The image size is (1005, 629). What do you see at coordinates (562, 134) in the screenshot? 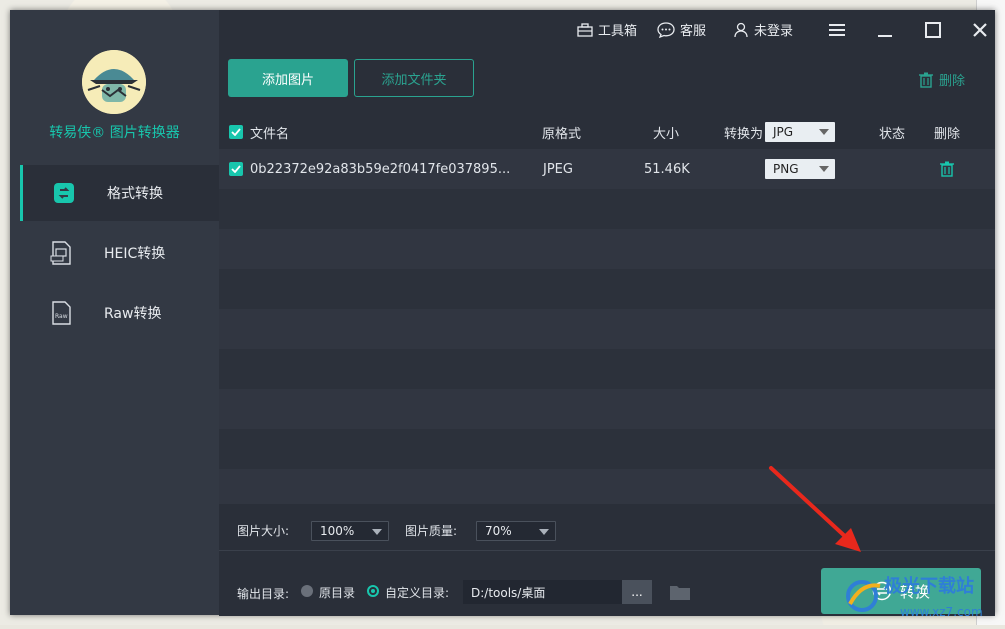
I see `header-original-format: 原格式` at bounding box center [562, 134].